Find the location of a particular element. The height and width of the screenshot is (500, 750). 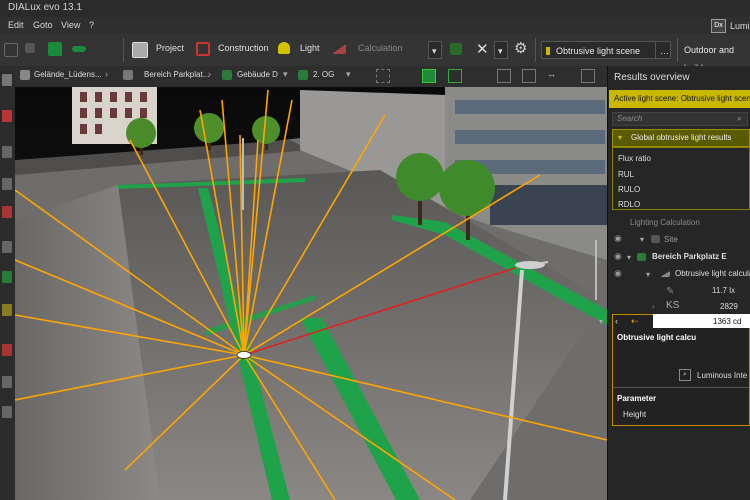

parking-tree-icon is located at coordinates (641, 257).